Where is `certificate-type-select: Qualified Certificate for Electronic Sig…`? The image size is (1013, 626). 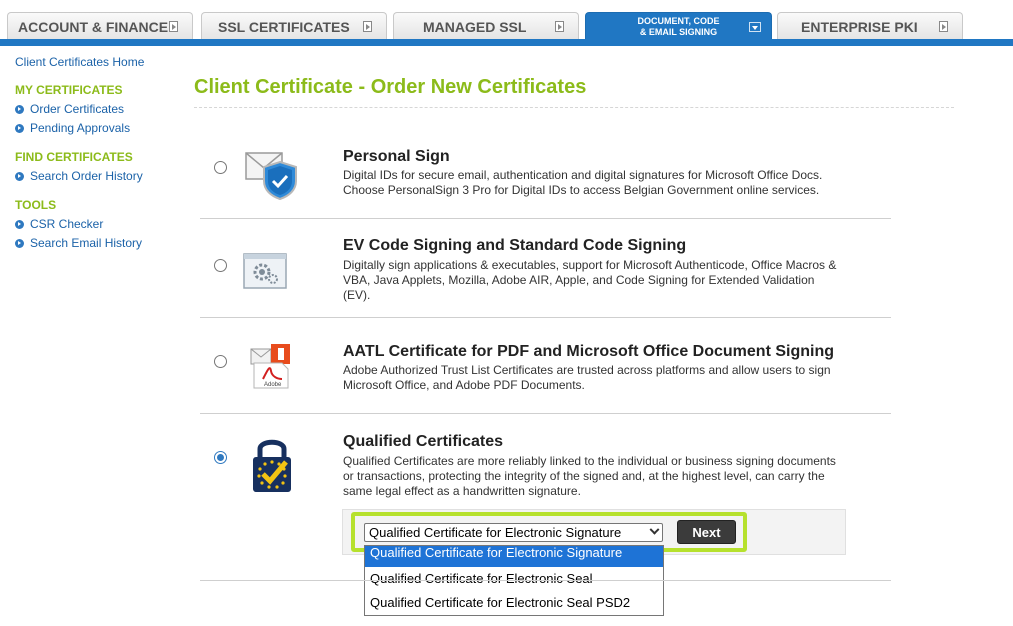
certificate-type-select: Qualified Certificate for Electronic Sig… is located at coordinates (513, 532).